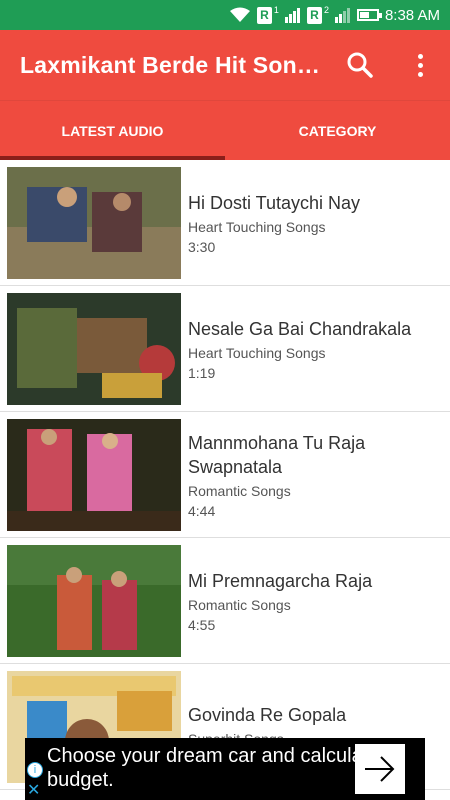 The height and width of the screenshot is (800, 450). Describe the element at coordinates (277, 454) in the screenshot. I see `song-title: Mannmohana Tu Raja Swapnatala` at that location.